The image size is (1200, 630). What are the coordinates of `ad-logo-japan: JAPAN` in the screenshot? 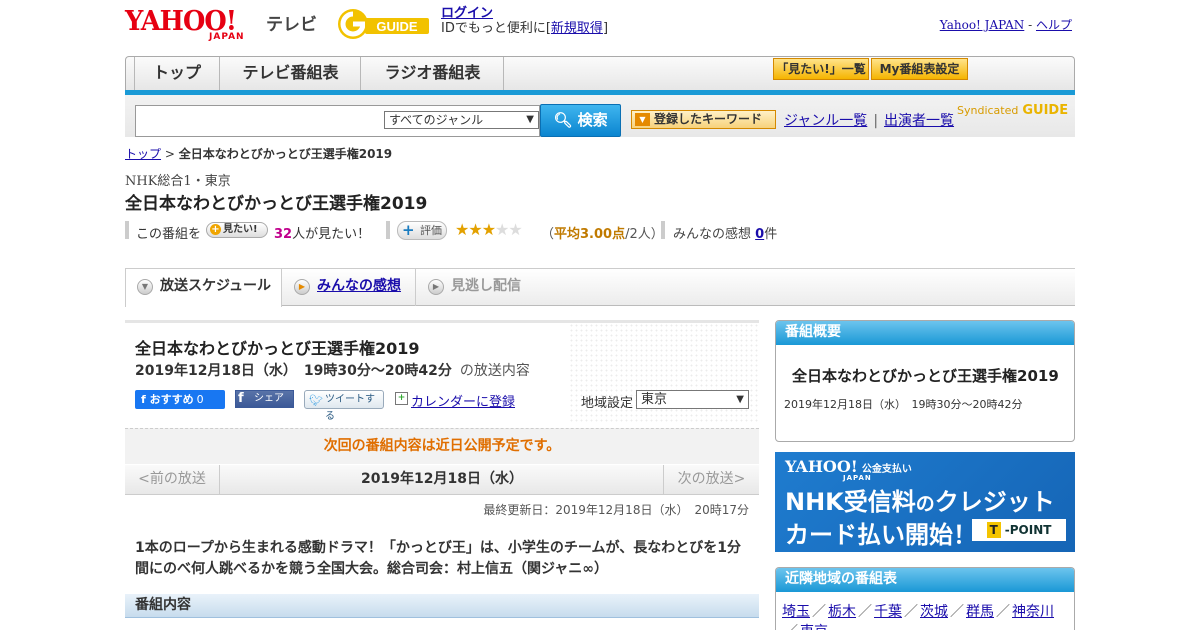 It's located at (857, 478).